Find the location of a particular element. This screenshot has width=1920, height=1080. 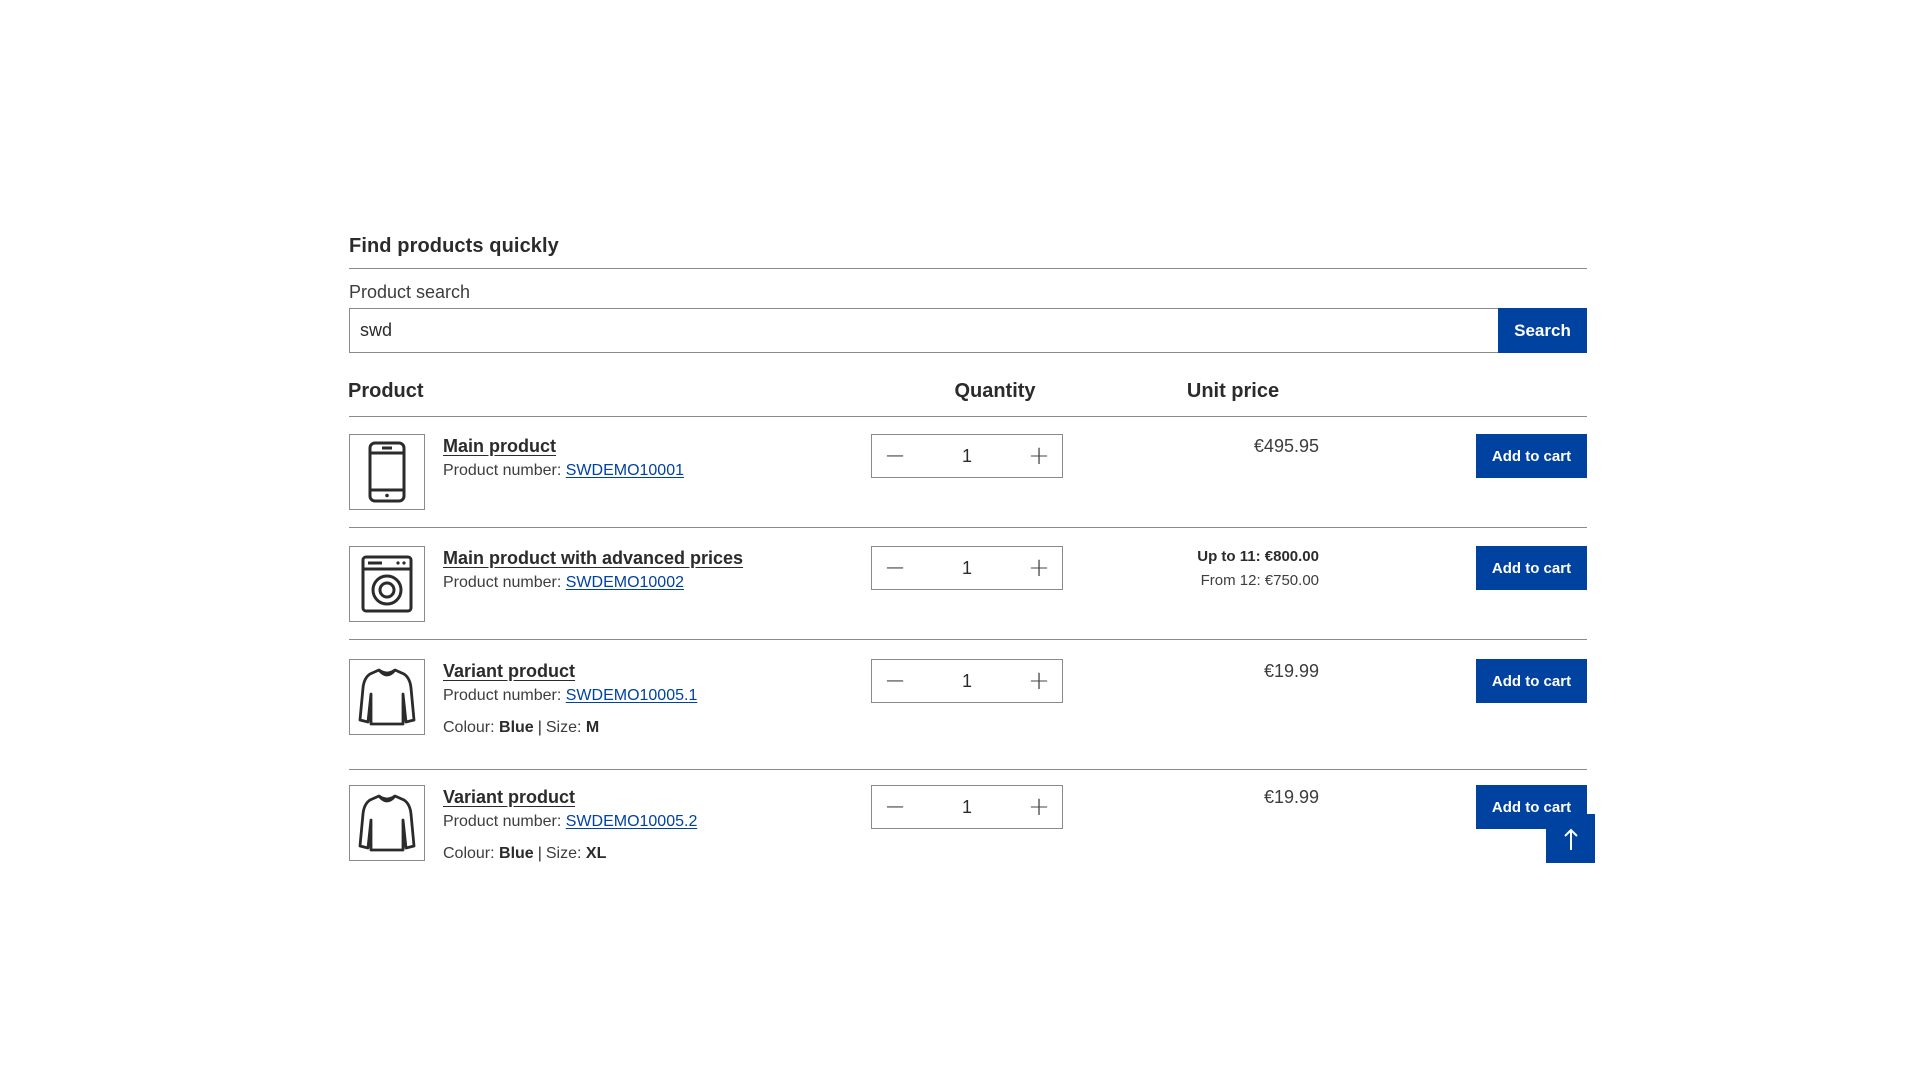

washing-machine-icon is located at coordinates (387, 584).